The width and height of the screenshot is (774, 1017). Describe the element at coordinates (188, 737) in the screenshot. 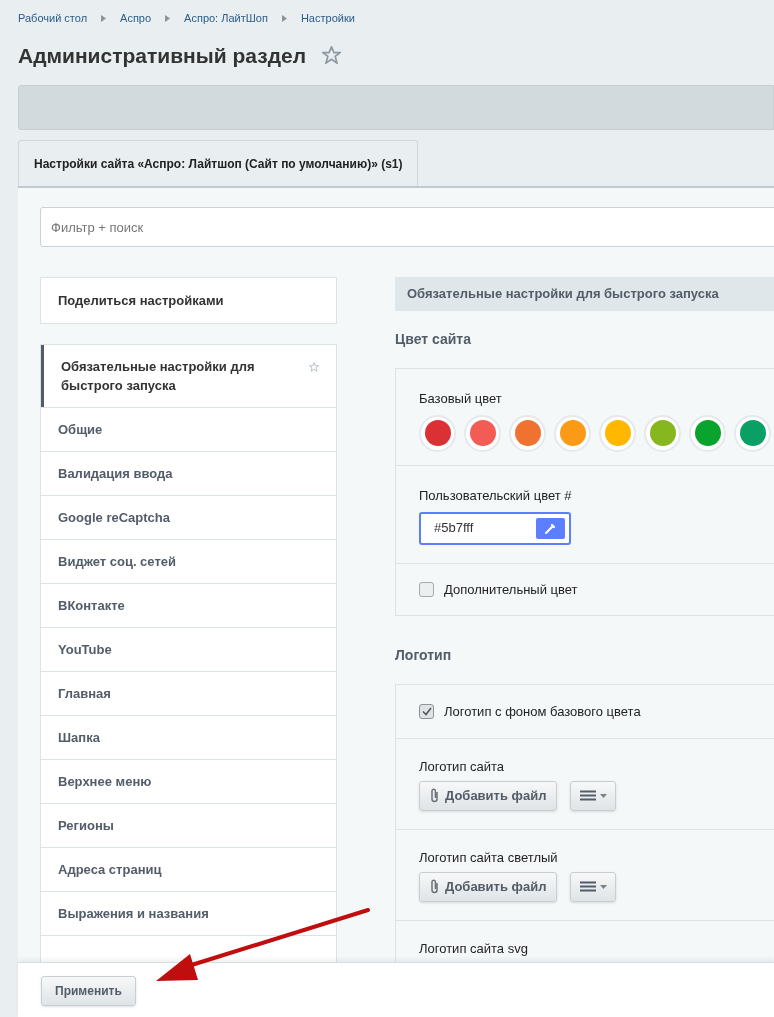

I see `sidebar-item: Шапка` at that location.